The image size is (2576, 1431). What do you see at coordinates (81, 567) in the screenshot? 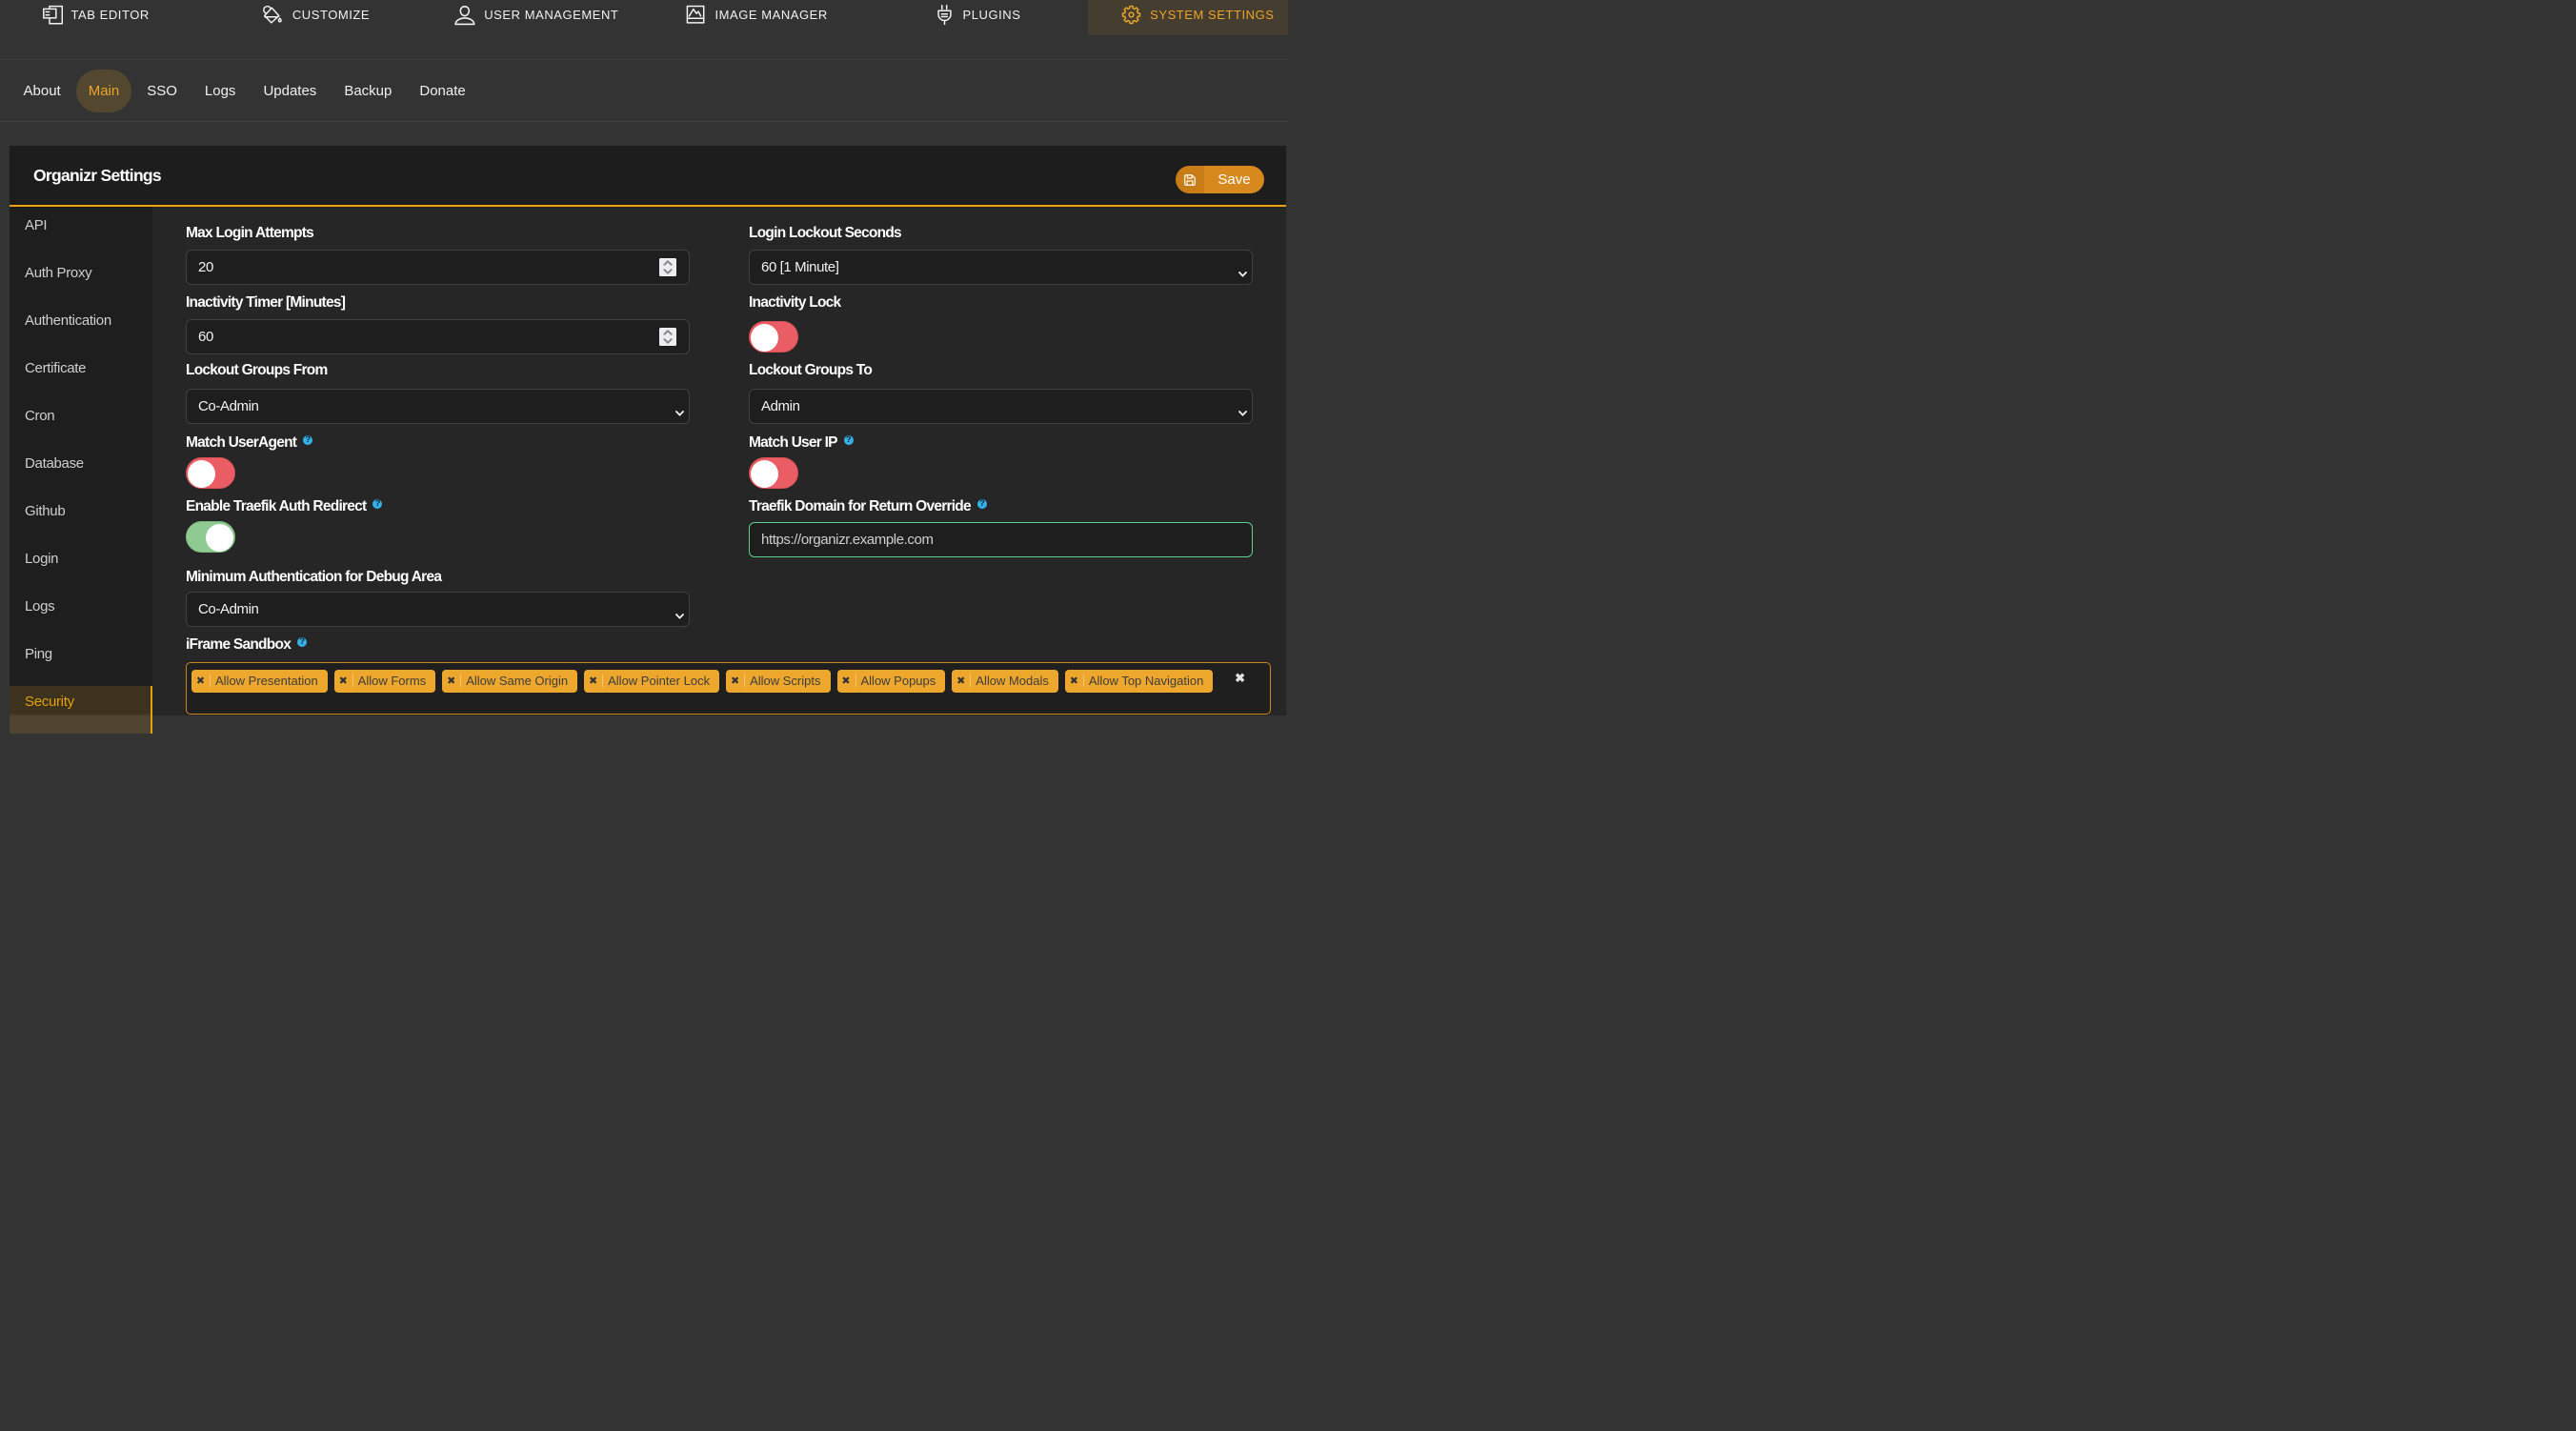
I see `sidebar-item-login: Login` at bounding box center [81, 567].